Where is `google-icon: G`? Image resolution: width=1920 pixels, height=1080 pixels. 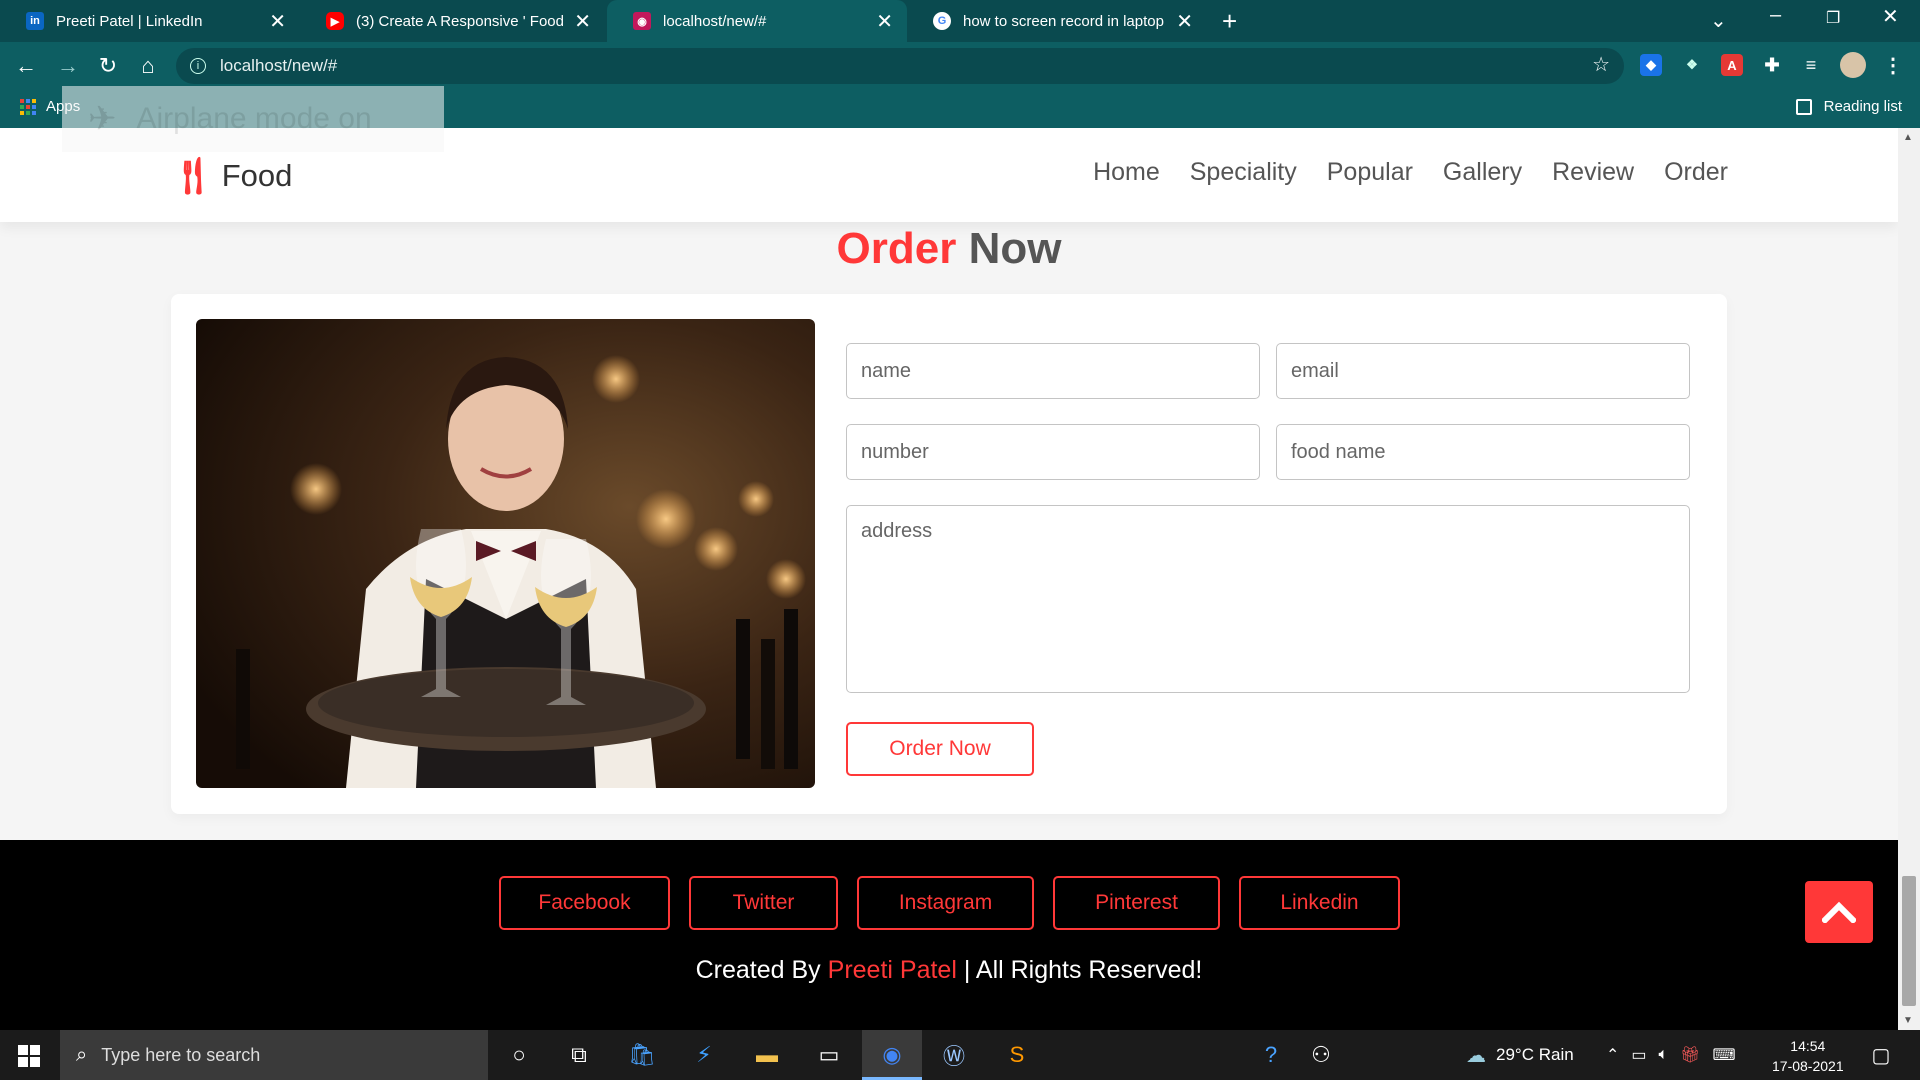 google-icon: G is located at coordinates (942, 21).